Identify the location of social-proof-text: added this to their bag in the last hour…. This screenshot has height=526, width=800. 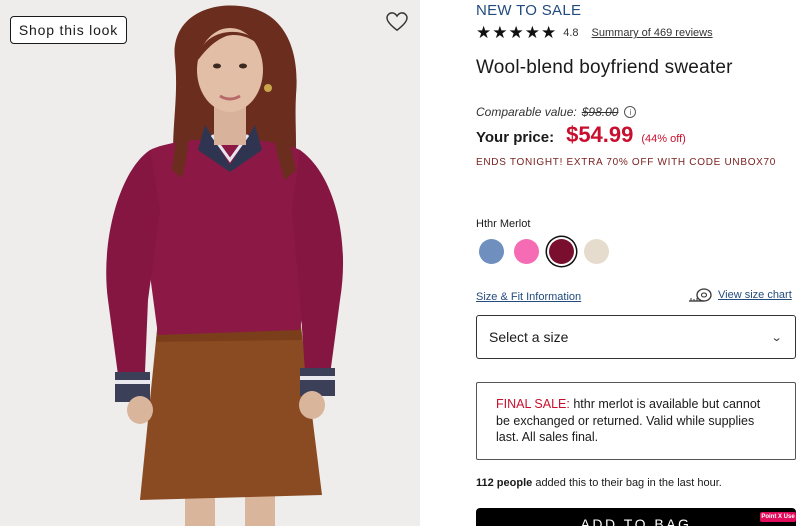
(627, 483).